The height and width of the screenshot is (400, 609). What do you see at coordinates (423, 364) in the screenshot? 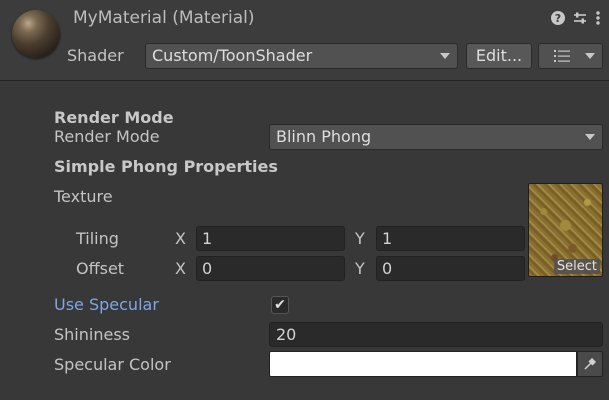
I see `specular-color-swatch` at bounding box center [423, 364].